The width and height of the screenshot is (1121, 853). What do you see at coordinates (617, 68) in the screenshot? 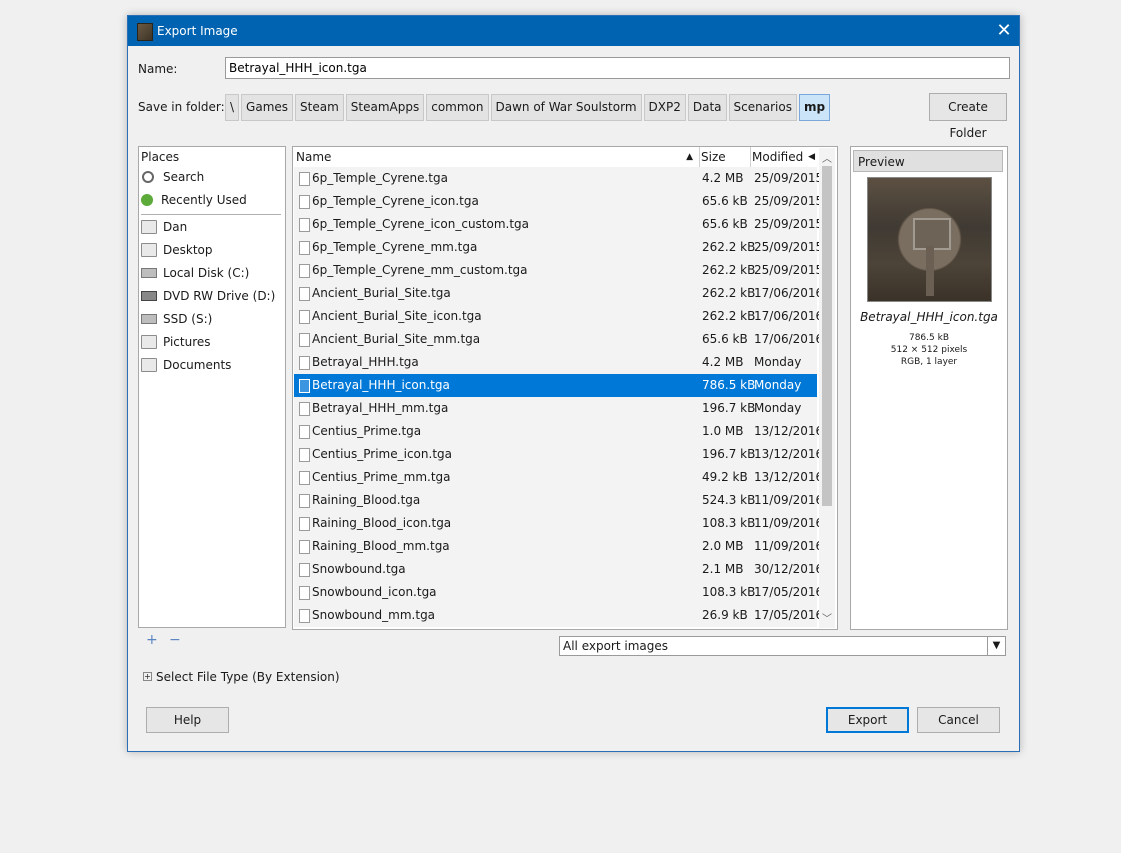
I see `name-field` at bounding box center [617, 68].